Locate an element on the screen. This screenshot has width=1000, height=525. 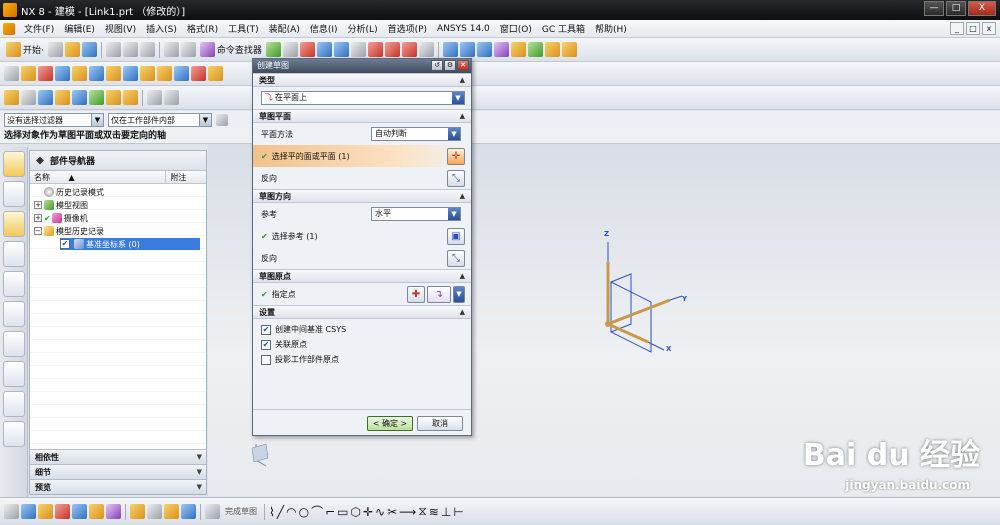
split-body-icon is located at coordinates (130, 97).